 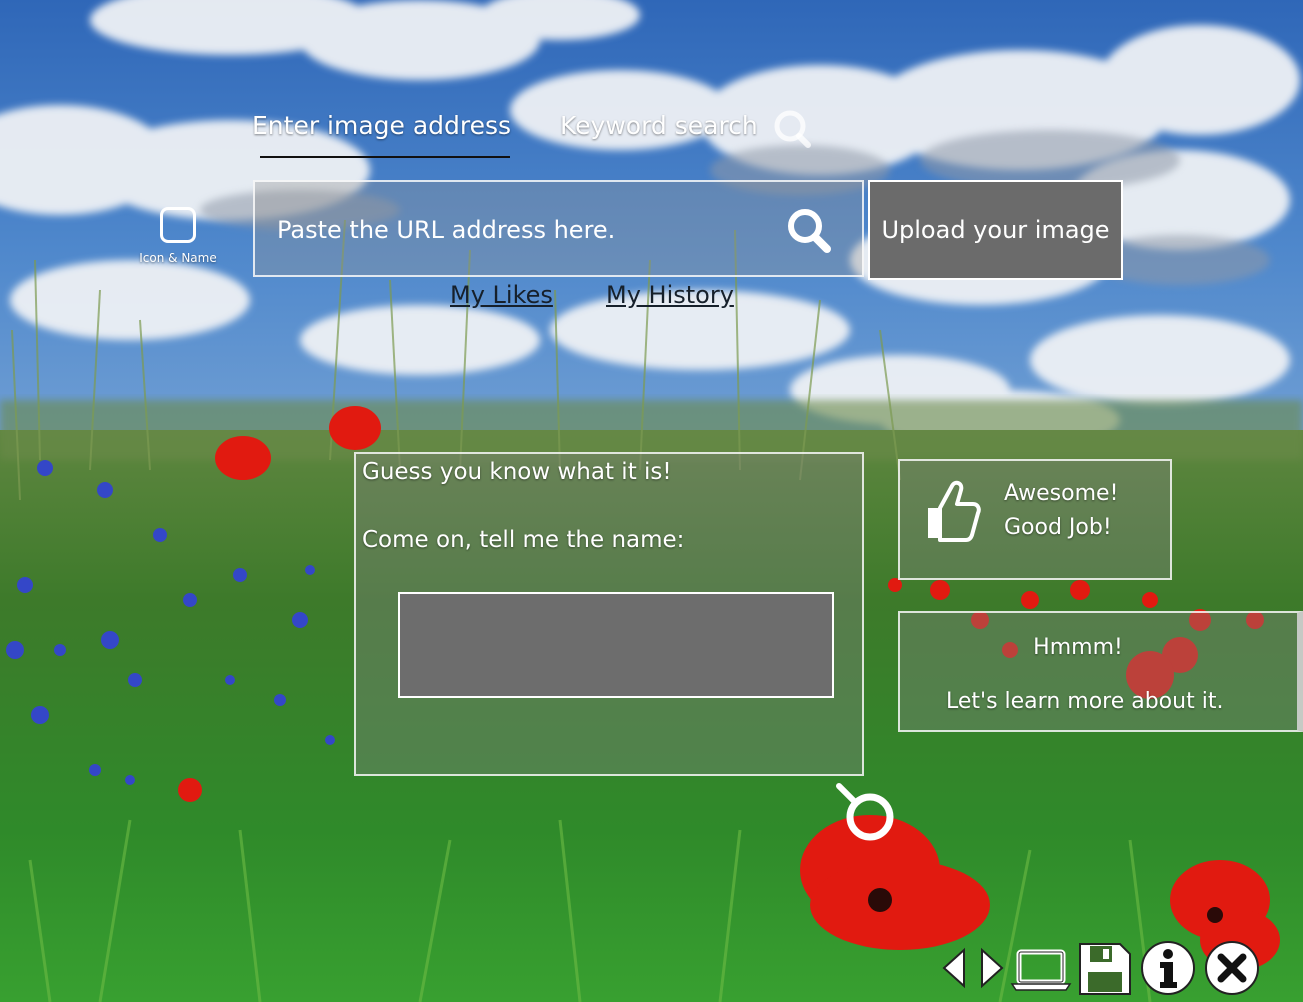 What do you see at coordinates (1168, 968) in the screenshot?
I see `info-icon` at bounding box center [1168, 968].